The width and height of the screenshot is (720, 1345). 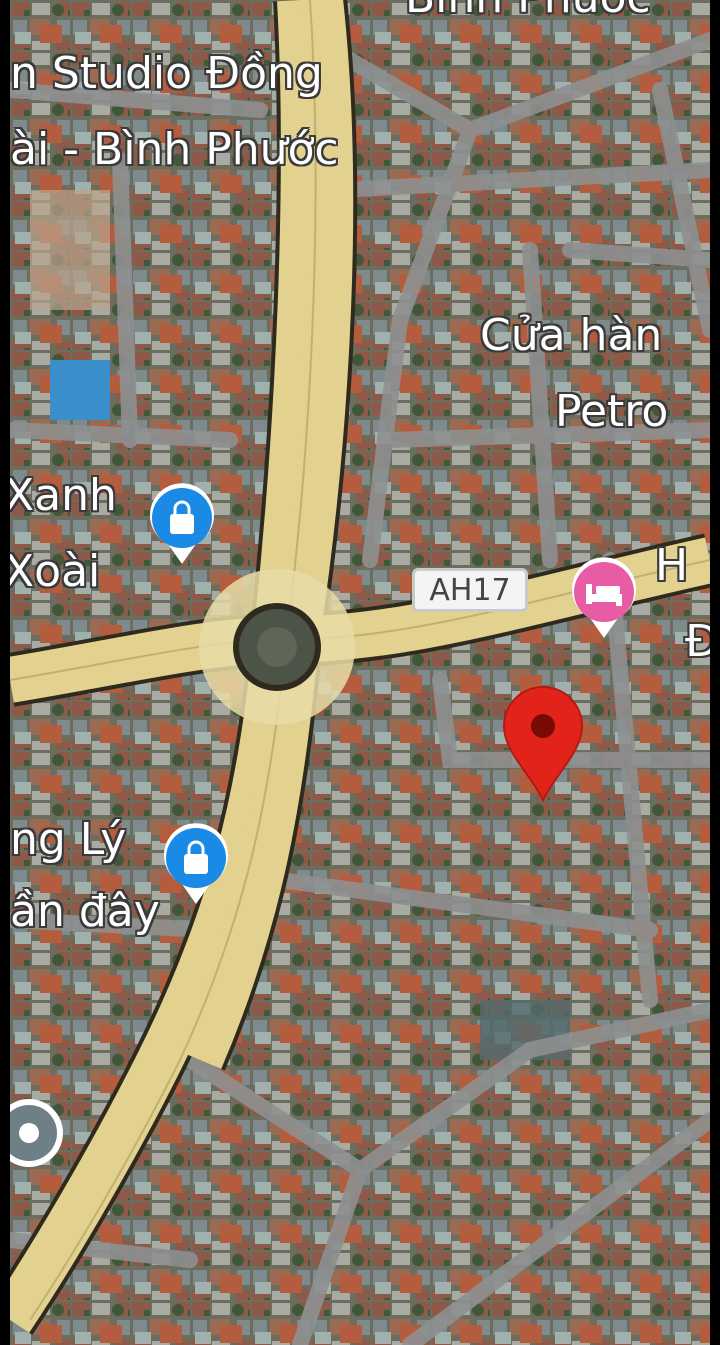 I want to click on label-studio-line2: ài - Bình Phước, so click(x=174, y=149).